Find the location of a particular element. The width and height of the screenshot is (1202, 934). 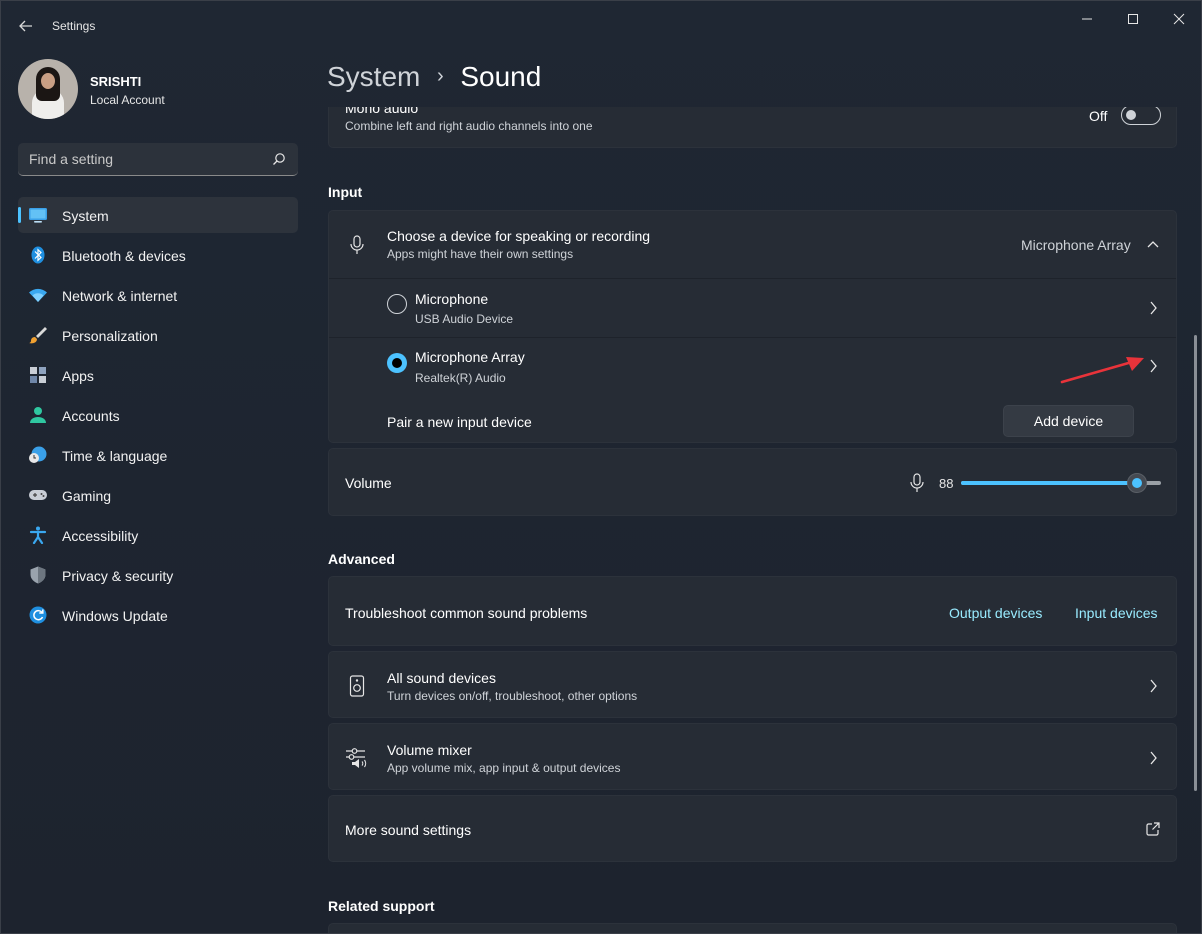

device-detail: USB Audio Device is located at coordinates (464, 319).